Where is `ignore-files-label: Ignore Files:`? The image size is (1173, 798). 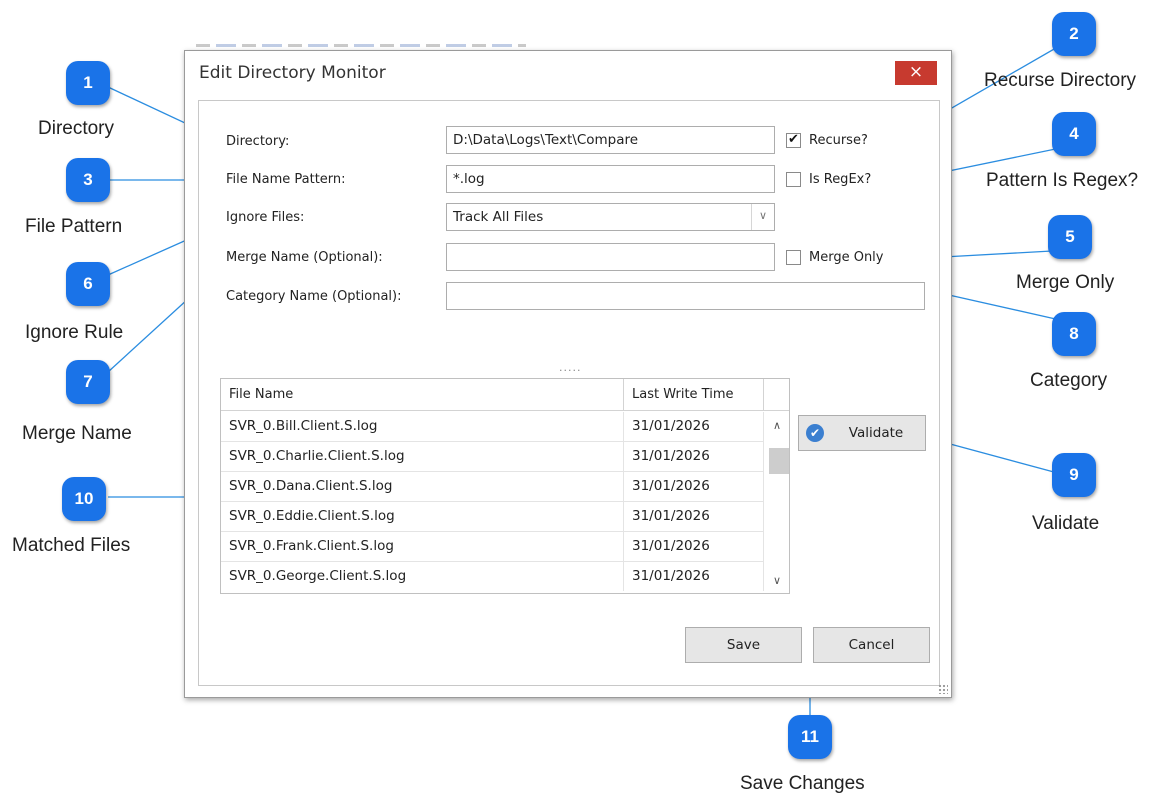 ignore-files-label: Ignore Files: is located at coordinates (265, 217).